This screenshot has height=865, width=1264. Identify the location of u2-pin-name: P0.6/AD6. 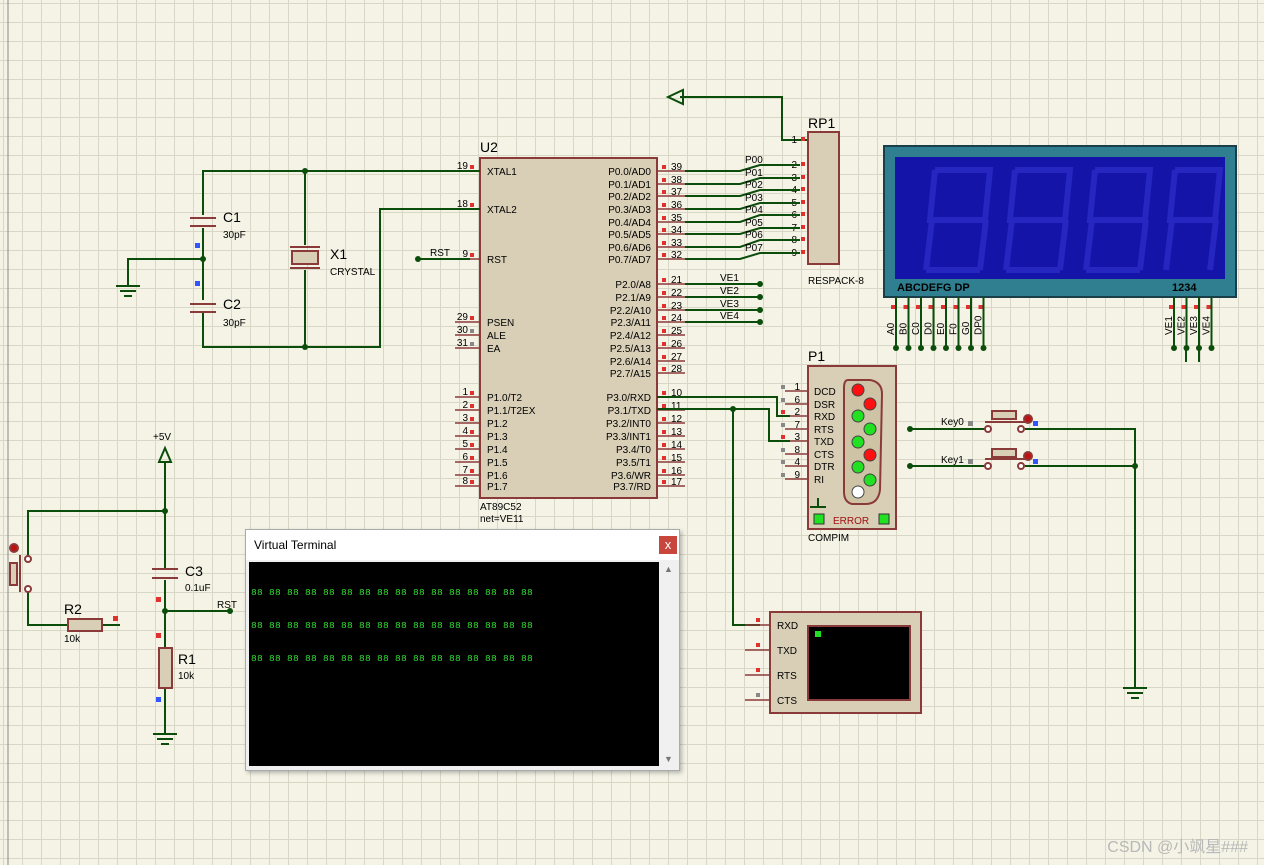
(629, 248).